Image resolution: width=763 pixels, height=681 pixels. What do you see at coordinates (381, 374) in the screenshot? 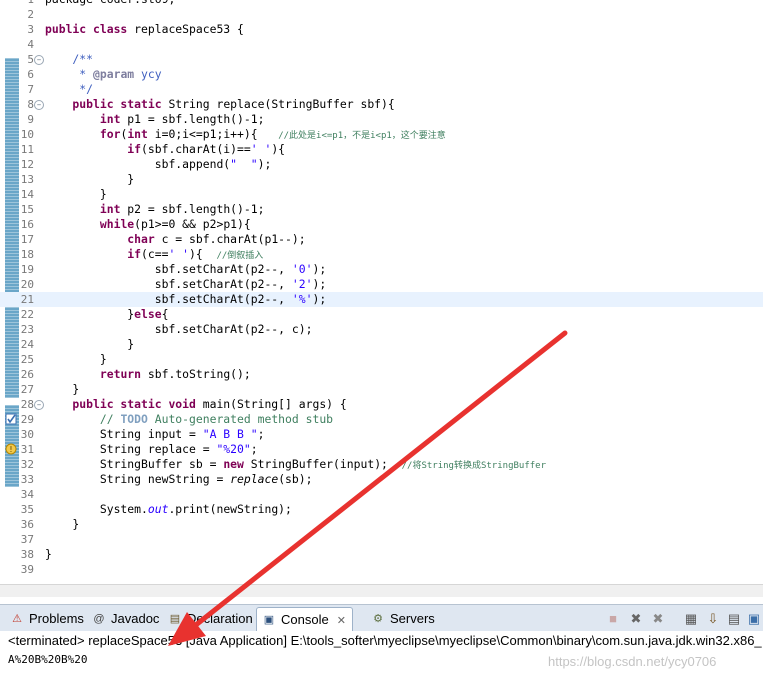
I see `code-line: 26 return sbf.toString();` at bounding box center [381, 374].